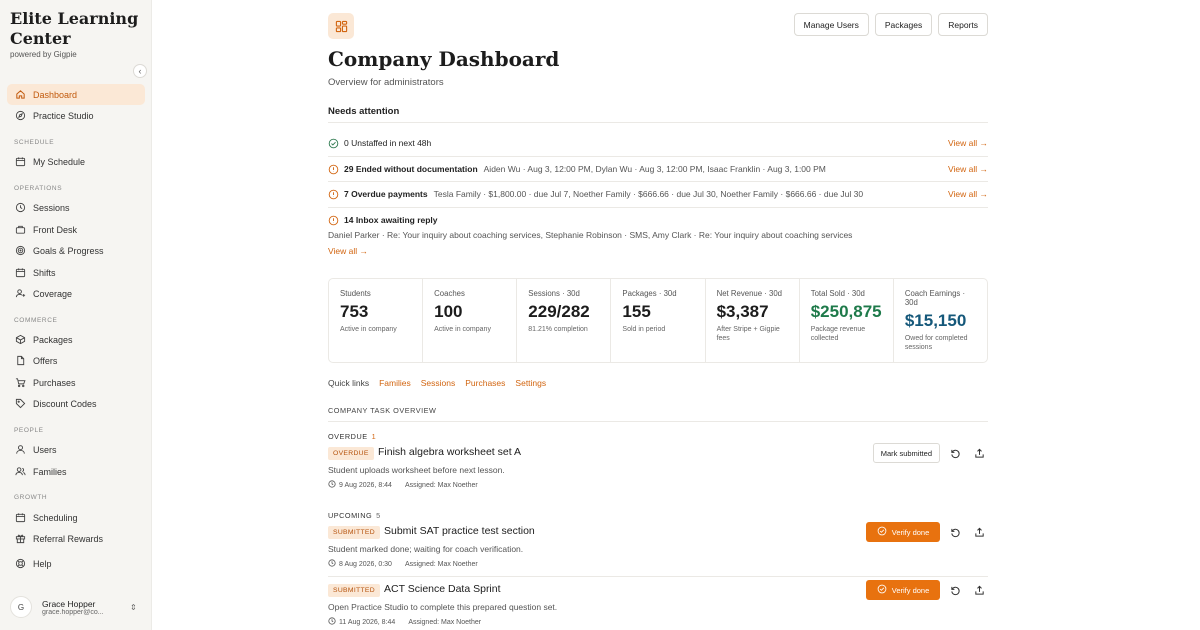 The height and width of the screenshot is (630, 1200). I want to click on sidebar-item-sessions: Sessions, so click(76, 207).